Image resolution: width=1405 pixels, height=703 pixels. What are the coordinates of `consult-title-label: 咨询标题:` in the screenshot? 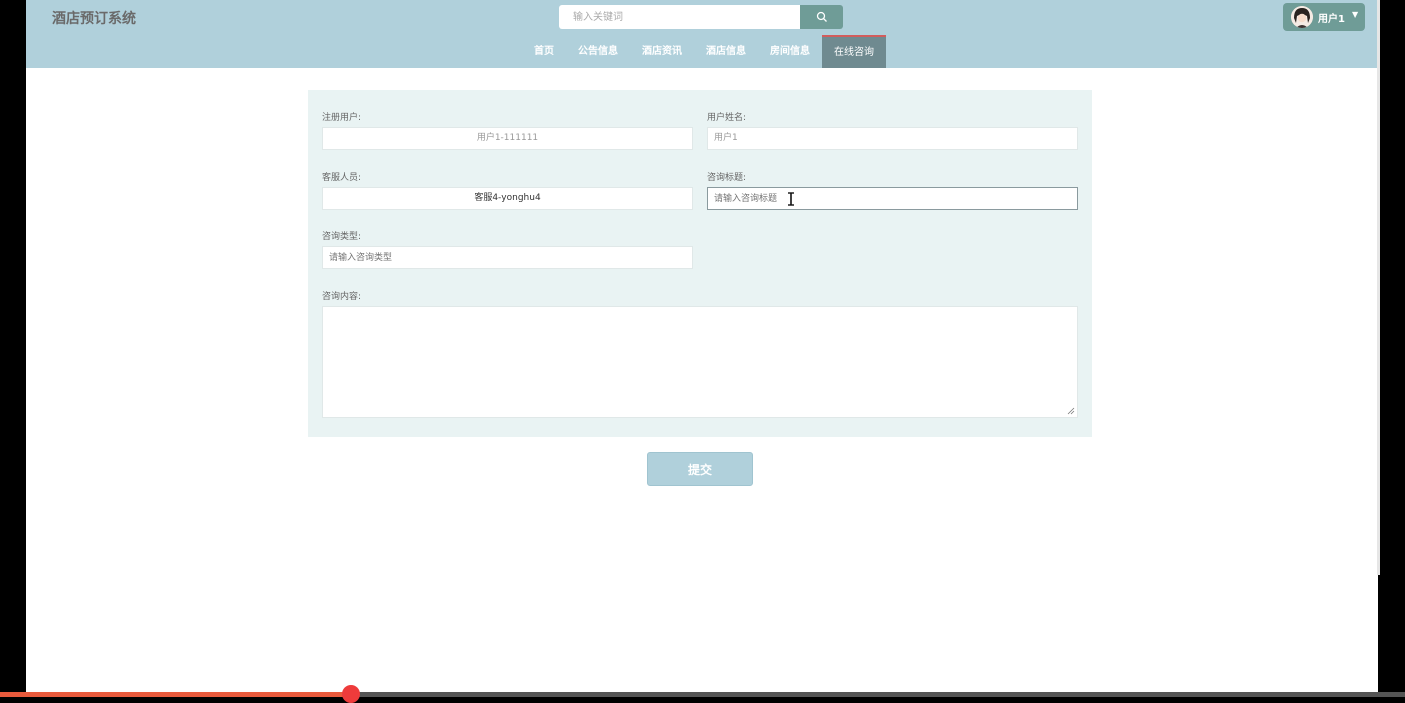 It's located at (727, 178).